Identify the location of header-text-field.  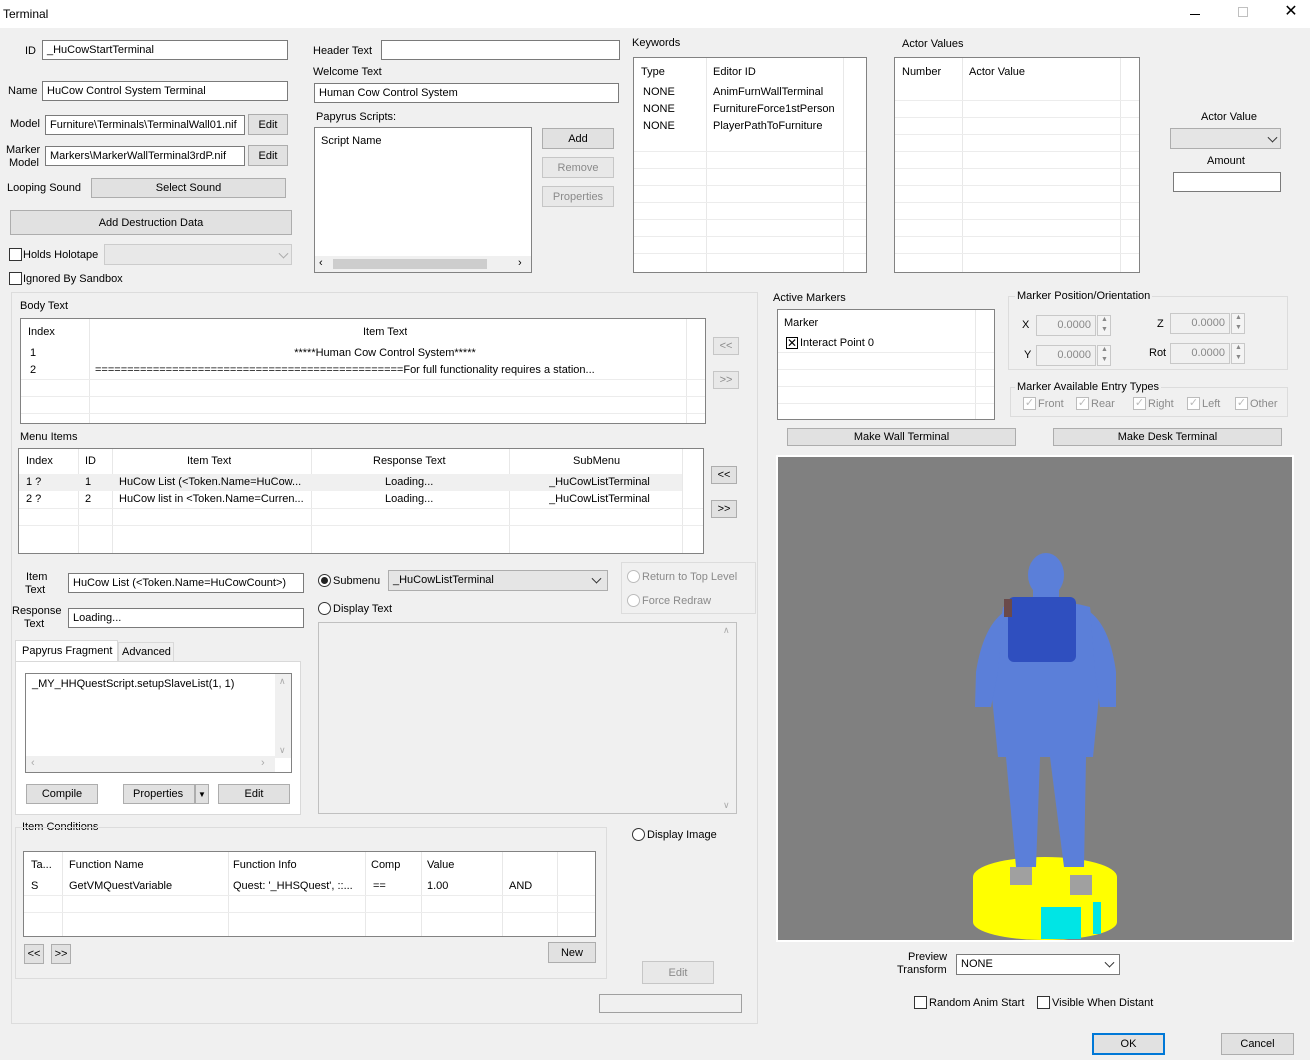
(500, 50).